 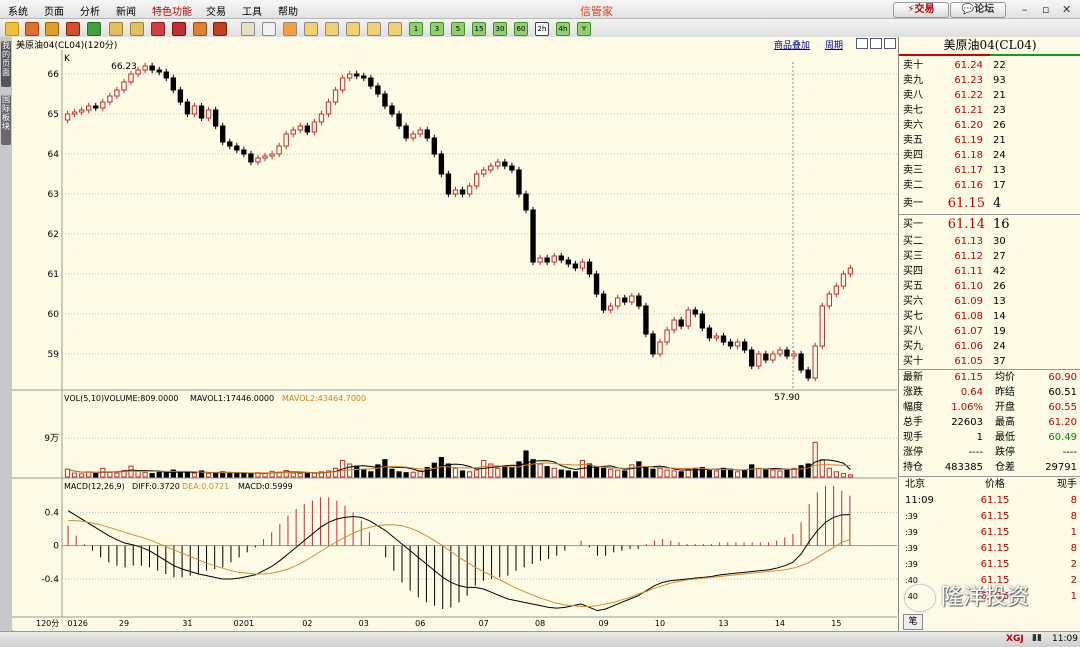 I want to click on period-month-icon, so click(x=353, y=29).